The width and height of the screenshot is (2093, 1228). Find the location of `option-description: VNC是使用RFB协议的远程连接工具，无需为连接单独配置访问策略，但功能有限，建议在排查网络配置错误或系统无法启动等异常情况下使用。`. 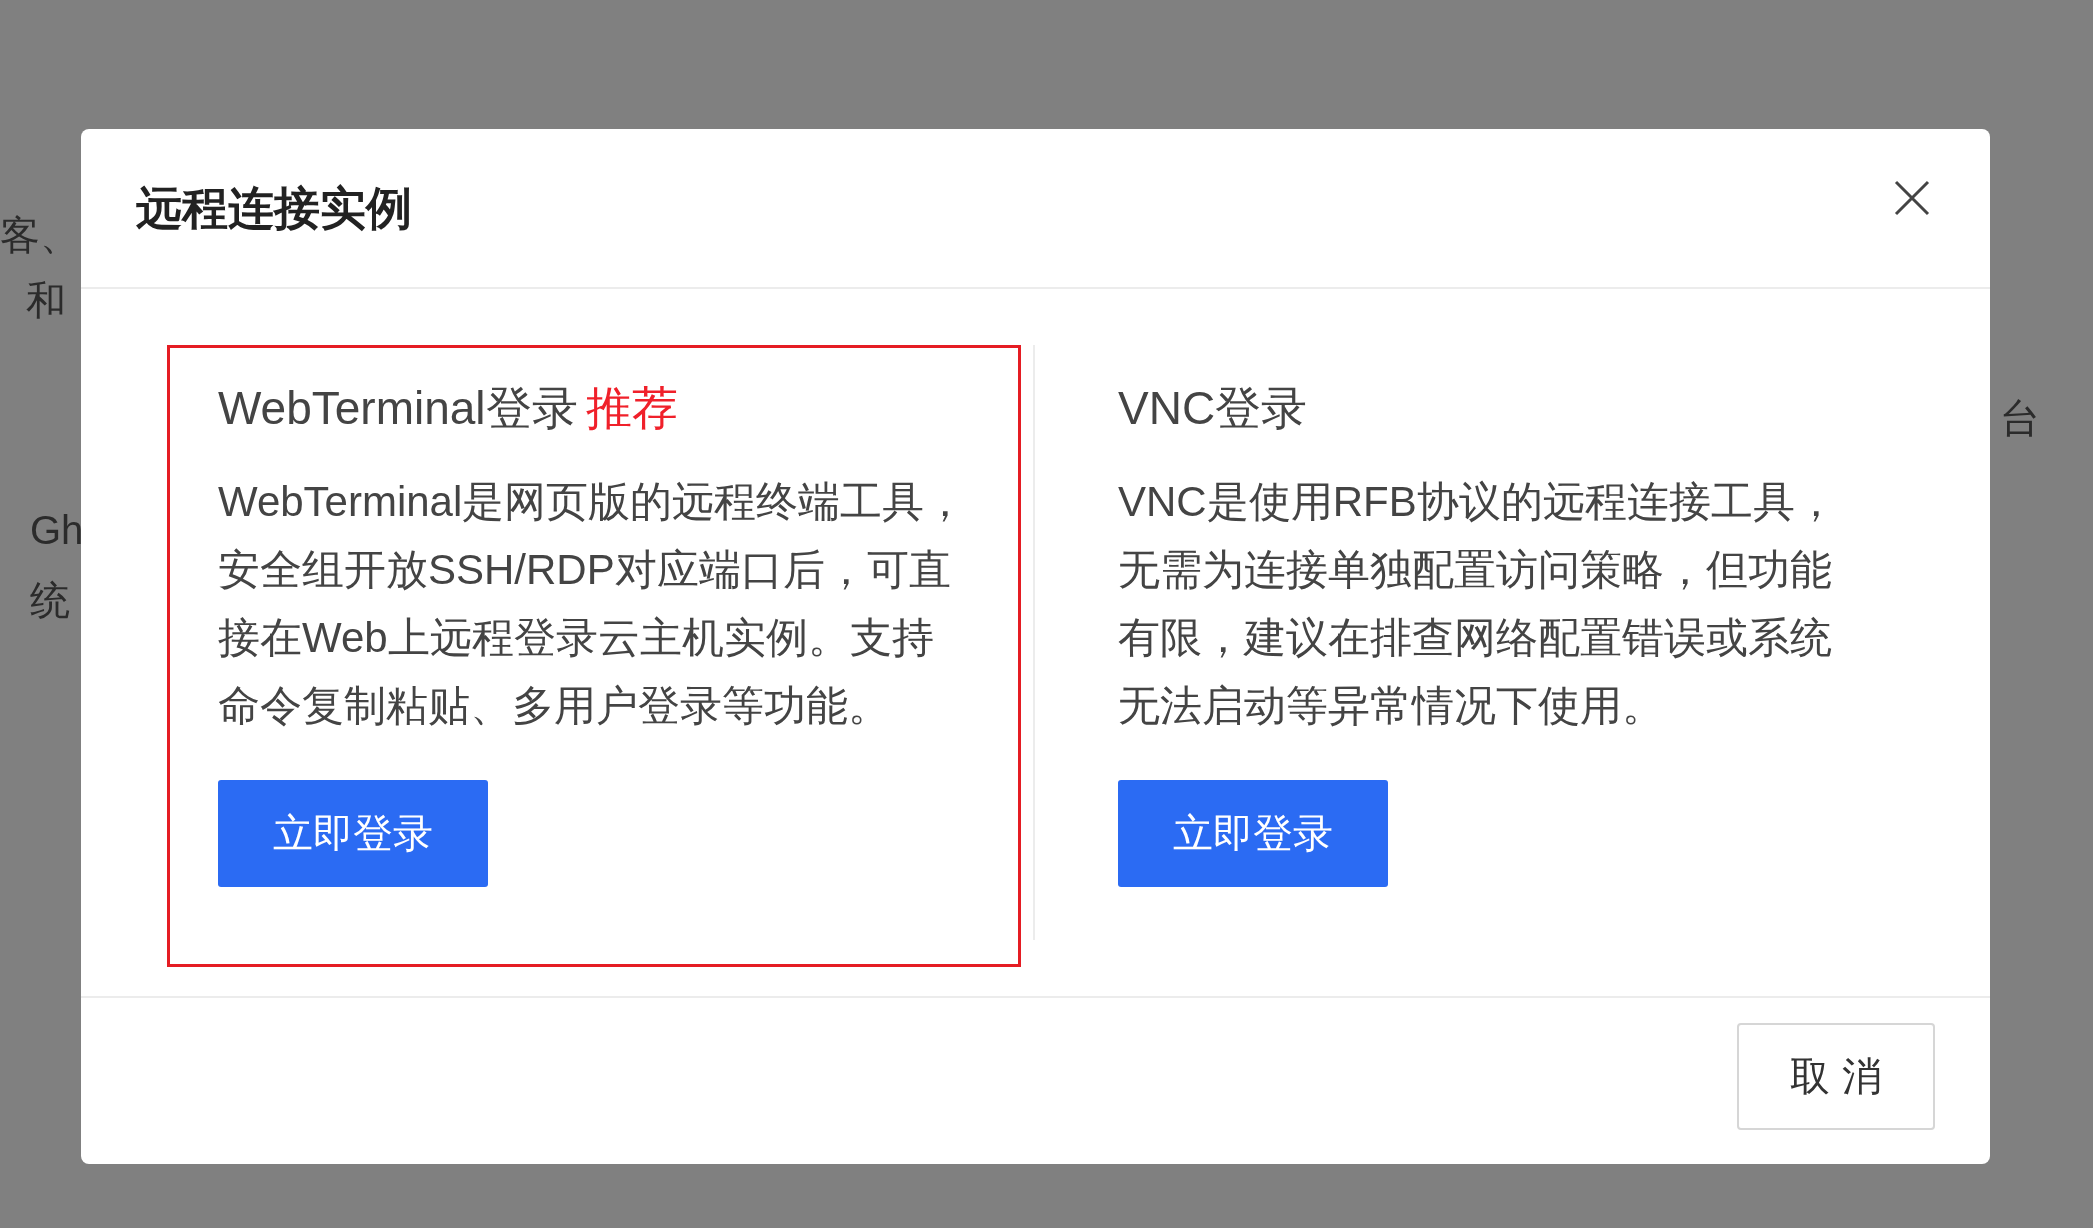

option-description: VNC是使用RFB协议的远程连接工具，无需为连接单独配置访问策略，但功能有限，建议在排查网络配置错误或系统无法启动等异常情况下使用。 is located at coordinates (1478, 604).